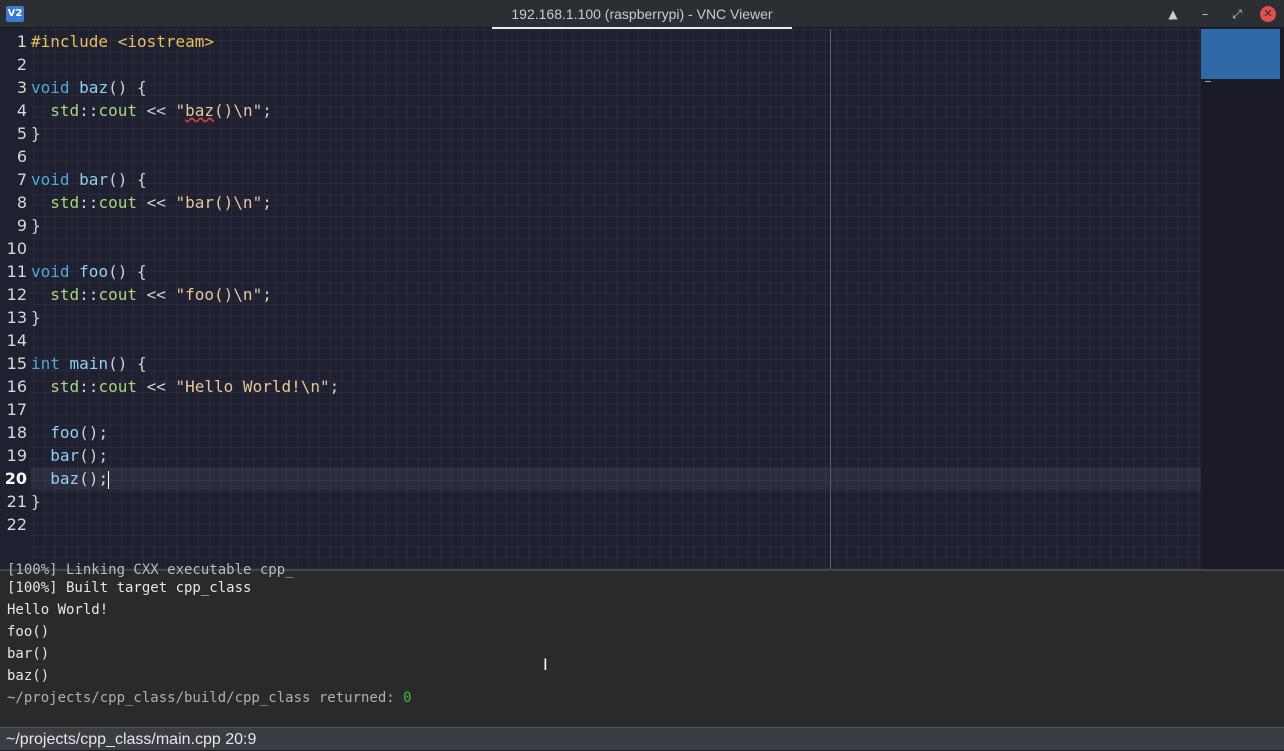  What do you see at coordinates (74, 41) in the screenshot?
I see `code-token: #include` at bounding box center [74, 41].